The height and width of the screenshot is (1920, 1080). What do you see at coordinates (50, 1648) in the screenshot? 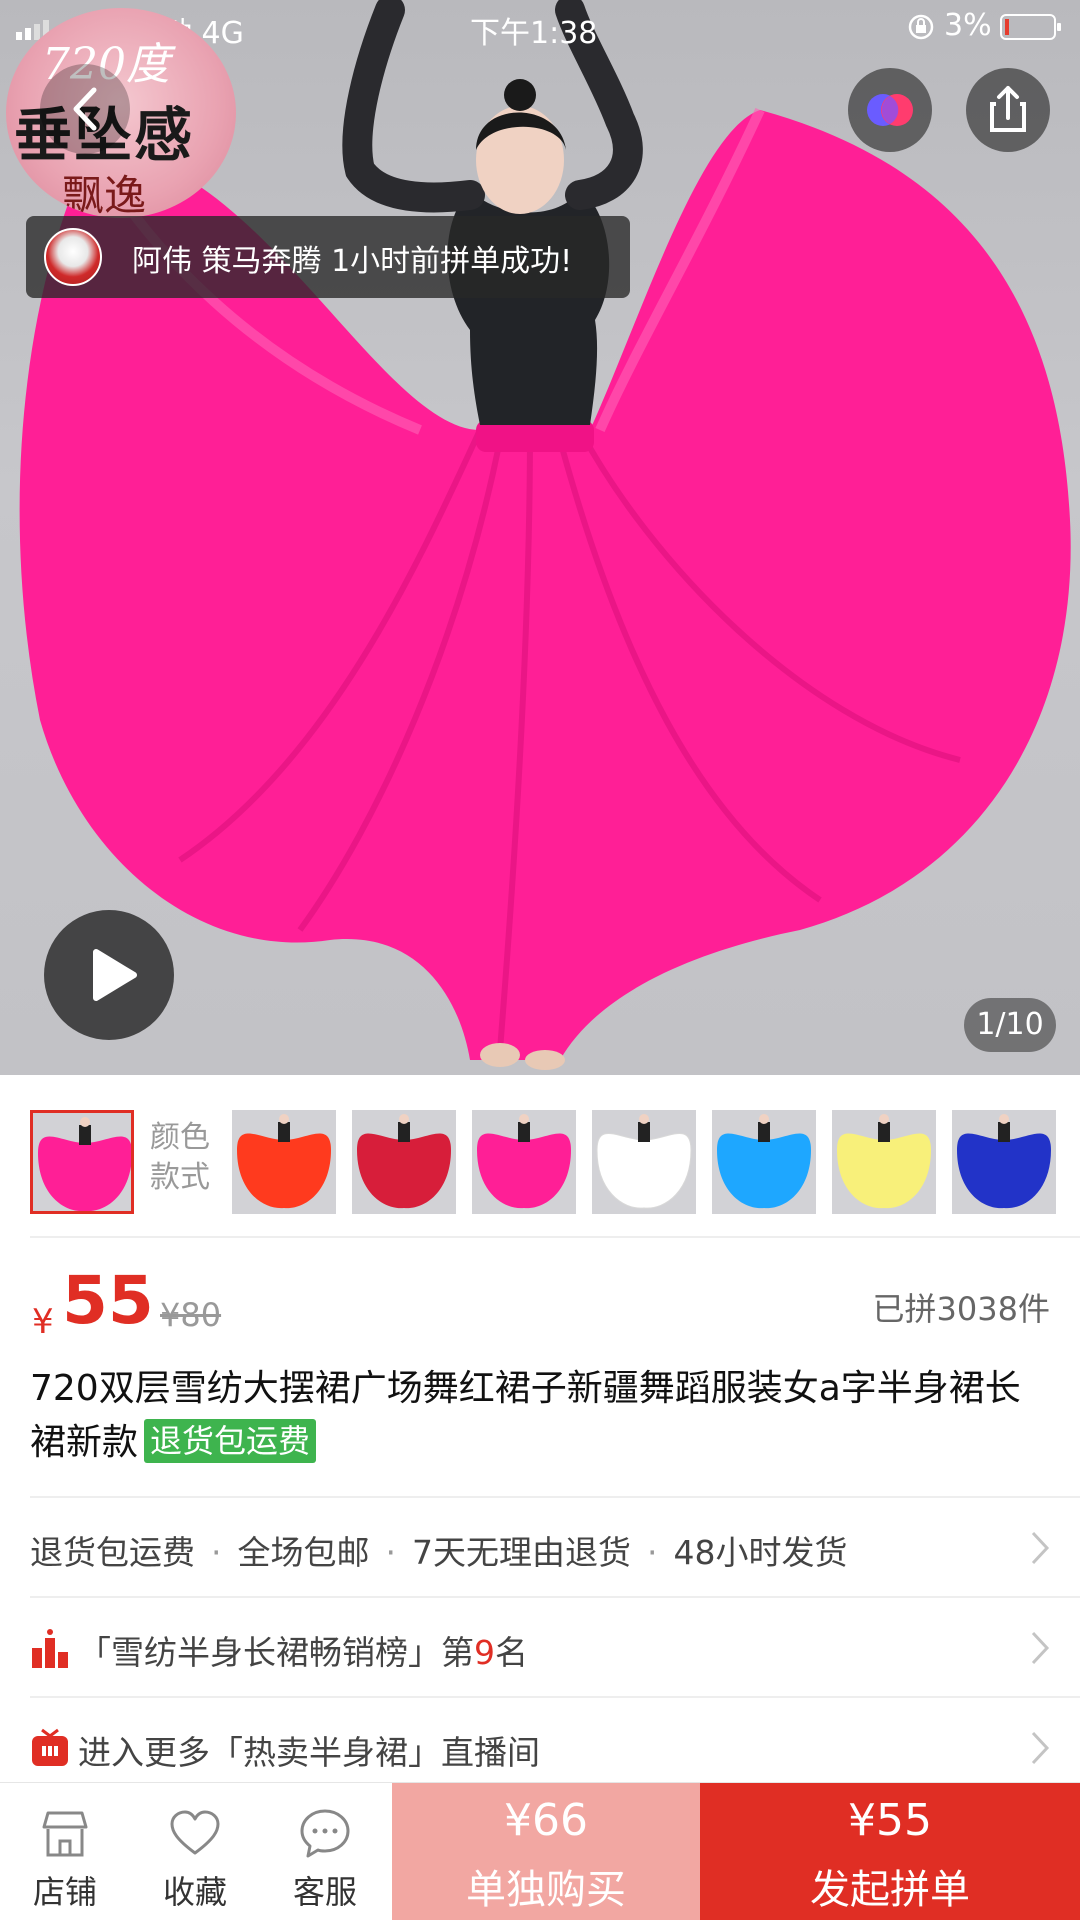
I see `ranking-icon` at bounding box center [50, 1648].